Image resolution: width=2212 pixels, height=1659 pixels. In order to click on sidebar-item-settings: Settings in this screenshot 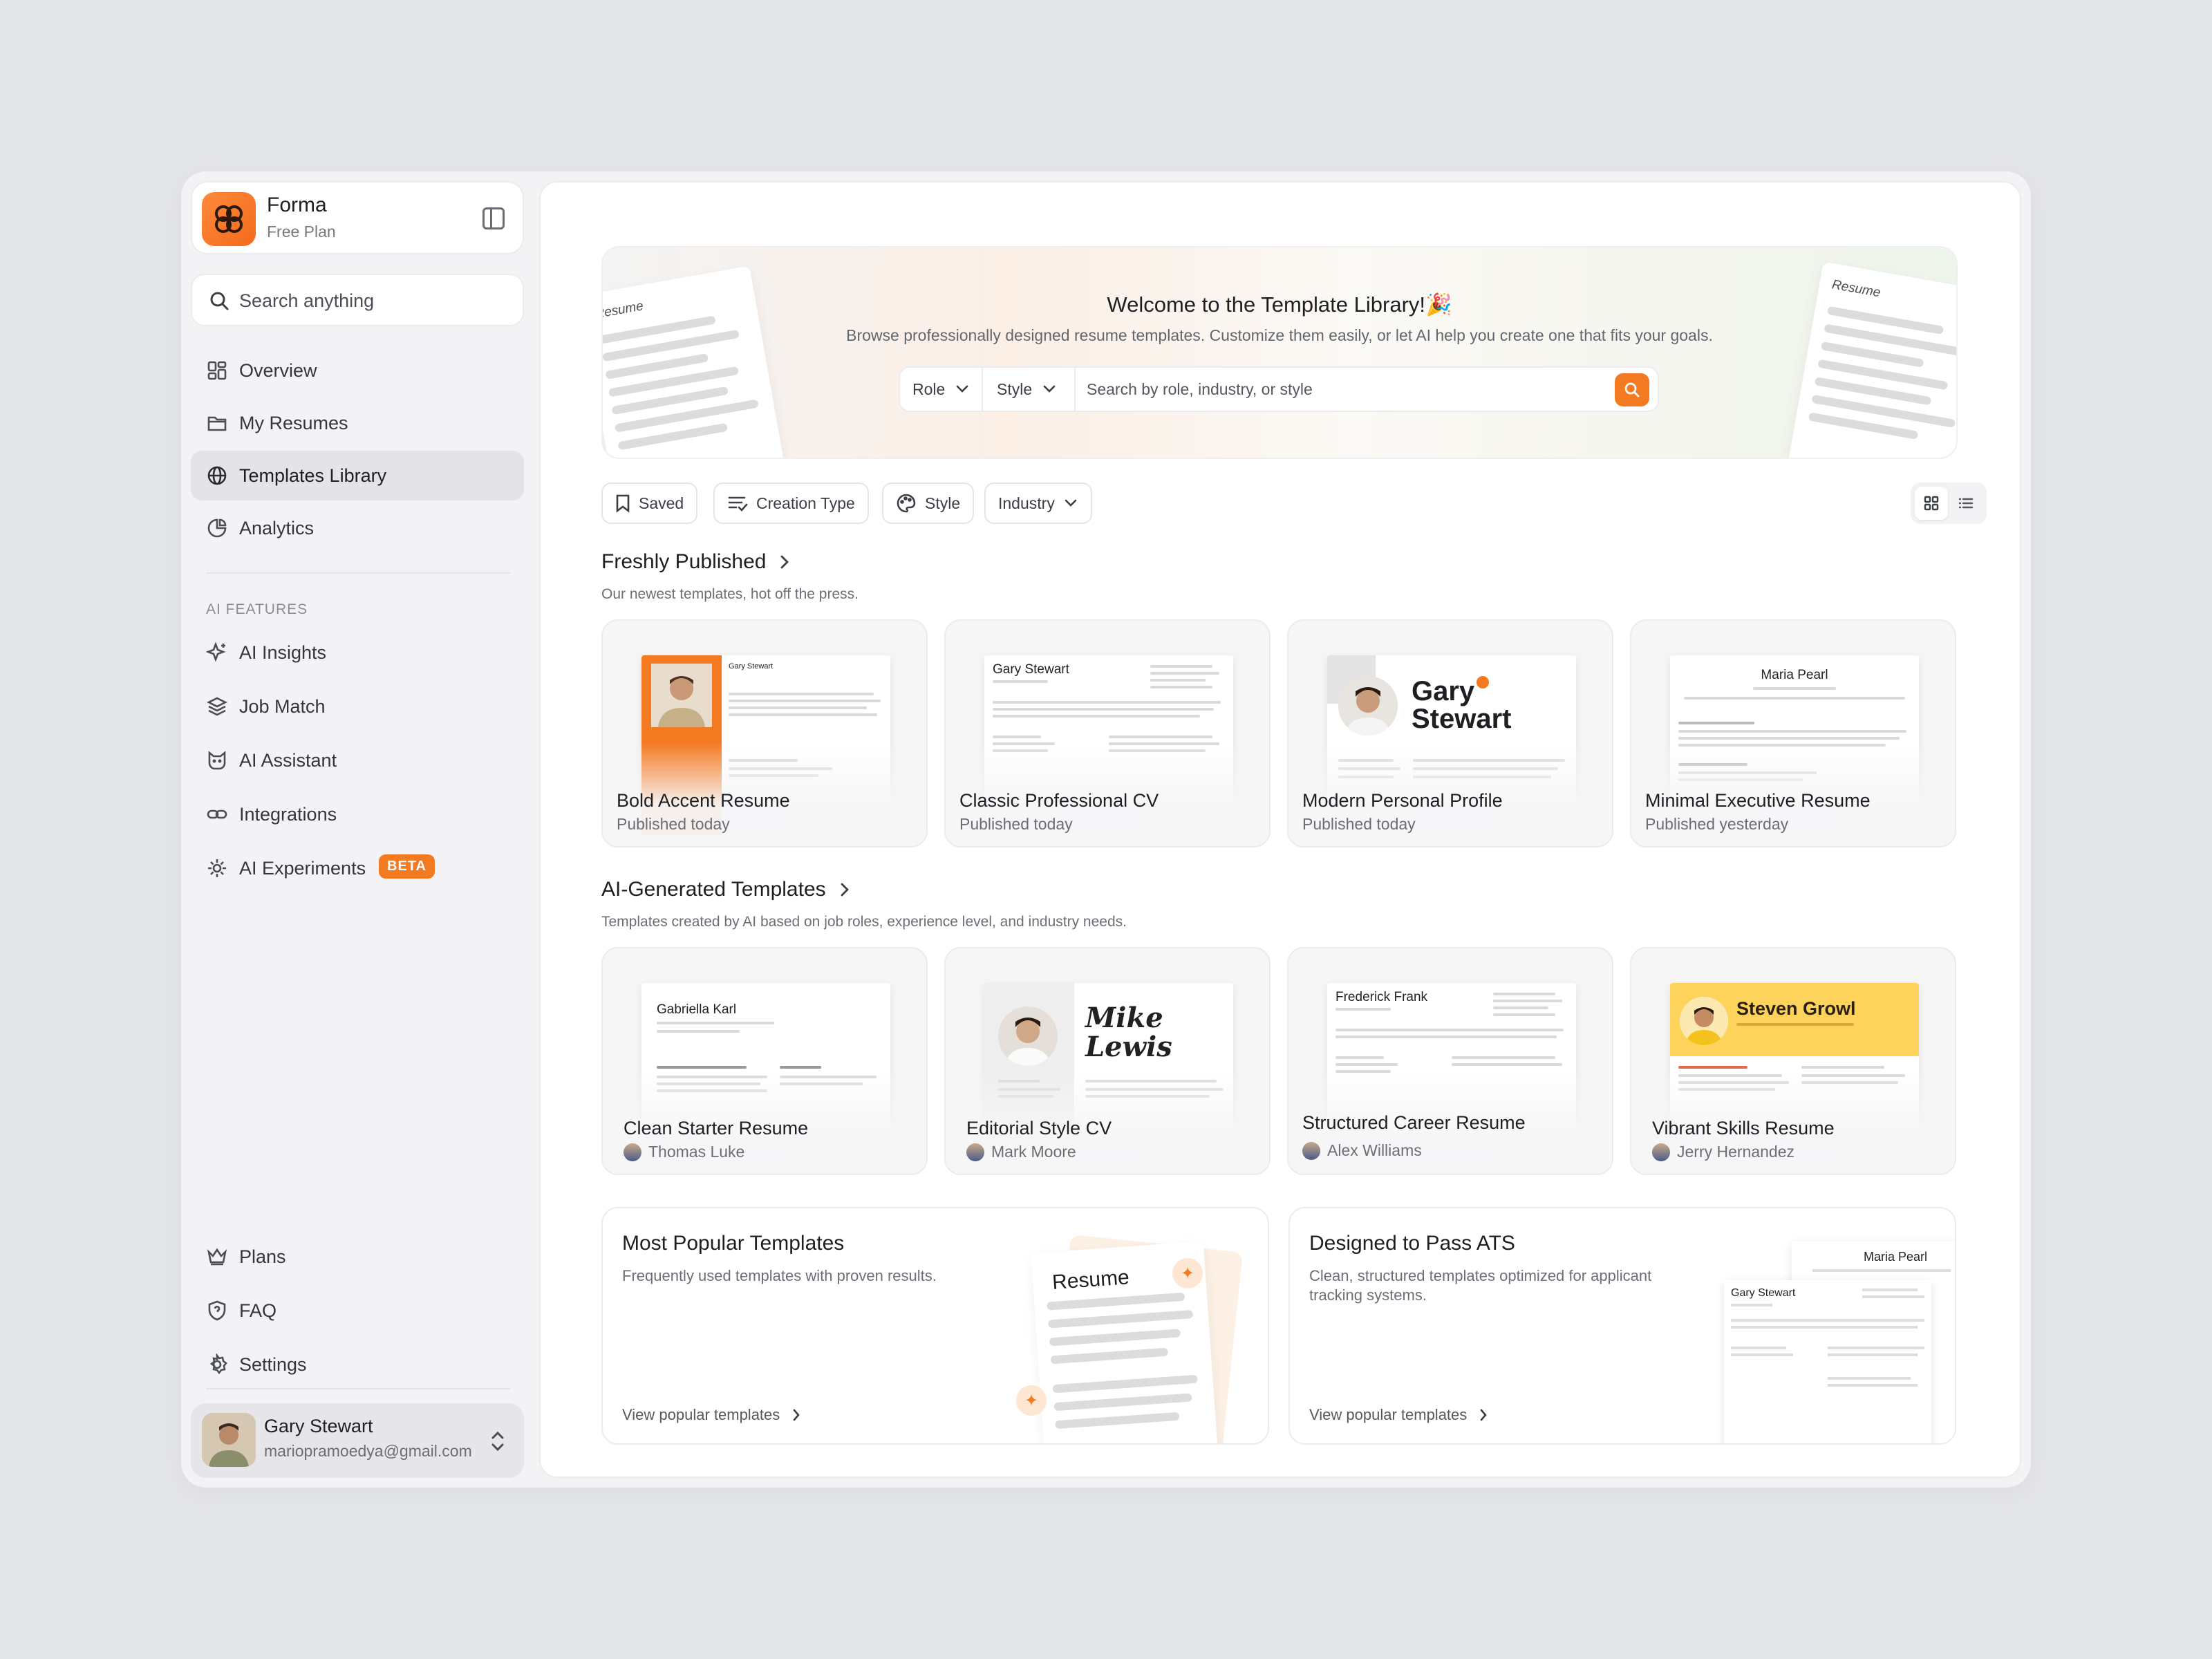, I will do `click(357, 1364)`.